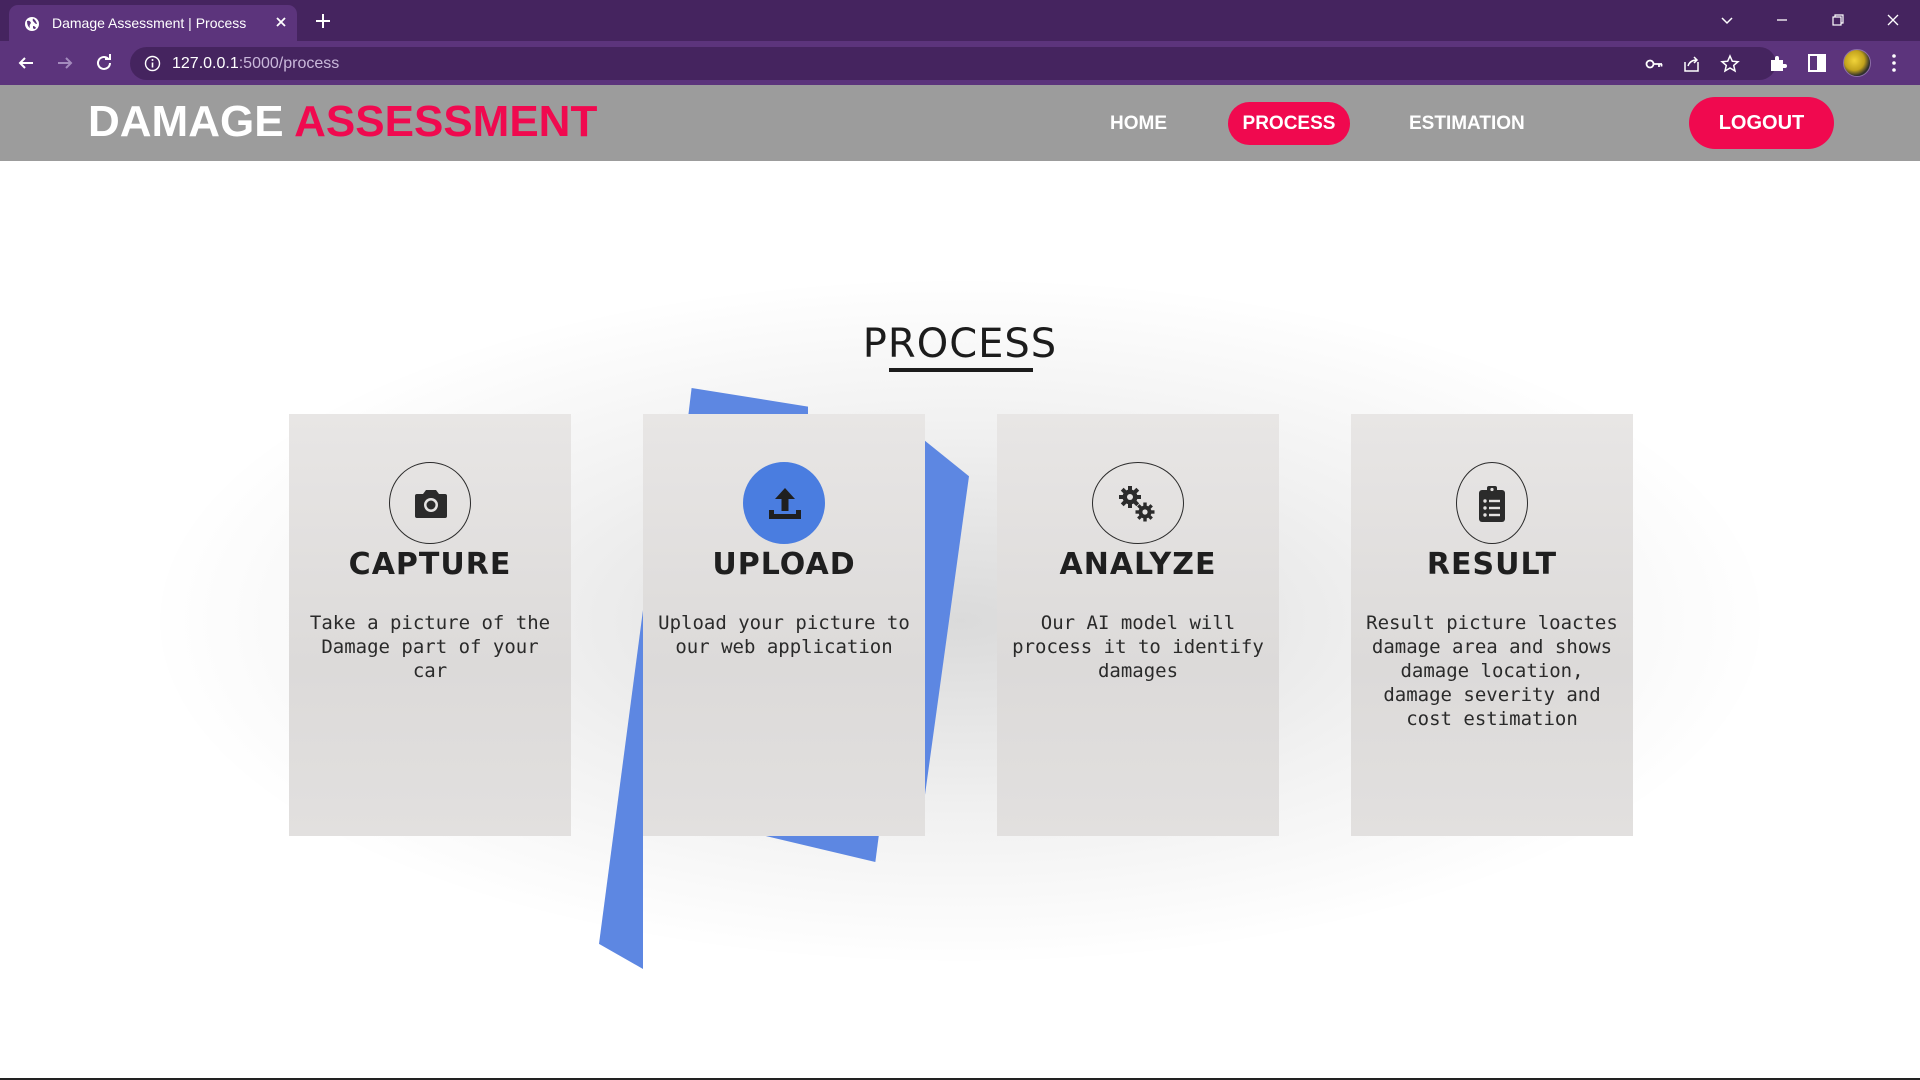 The image size is (1920, 1080). What do you see at coordinates (960, 344) in the screenshot?
I see `section-title: PROCESS` at bounding box center [960, 344].